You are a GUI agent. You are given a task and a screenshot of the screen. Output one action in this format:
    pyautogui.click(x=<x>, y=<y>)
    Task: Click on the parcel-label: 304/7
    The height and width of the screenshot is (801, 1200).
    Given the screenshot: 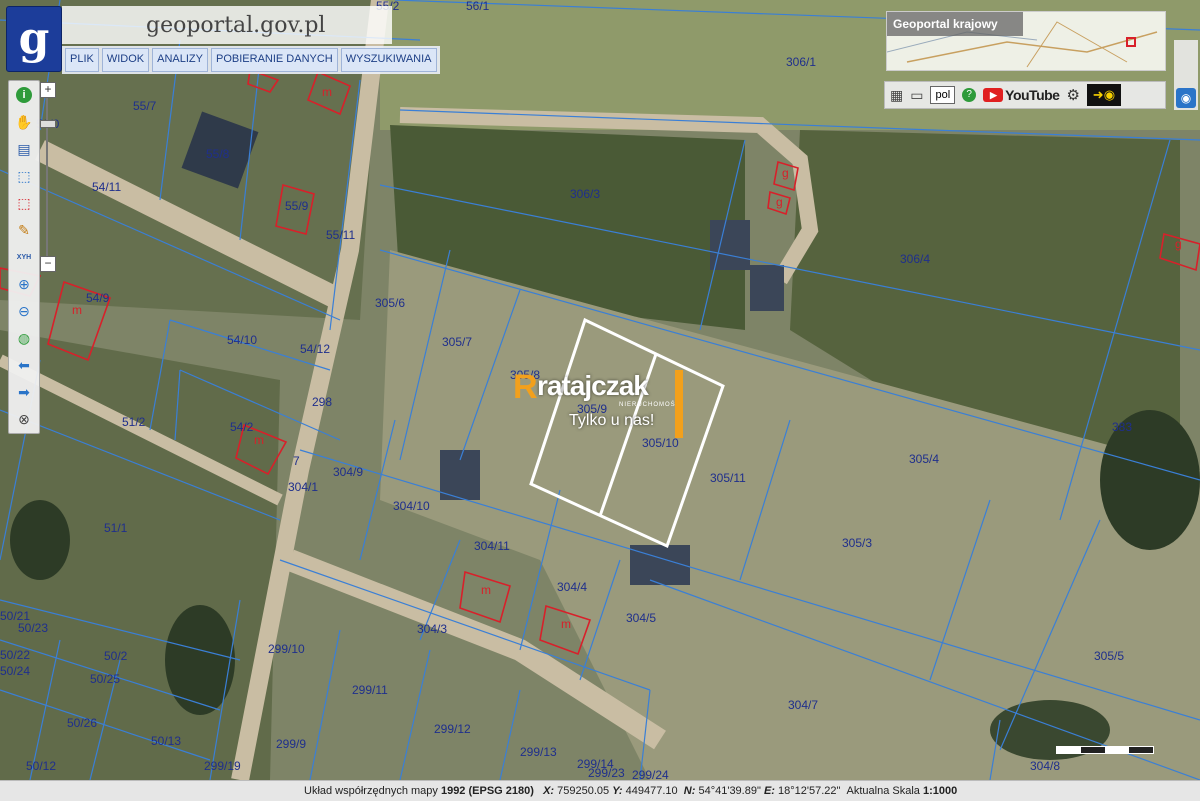 What is the action you would take?
    pyautogui.click(x=803, y=705)
    